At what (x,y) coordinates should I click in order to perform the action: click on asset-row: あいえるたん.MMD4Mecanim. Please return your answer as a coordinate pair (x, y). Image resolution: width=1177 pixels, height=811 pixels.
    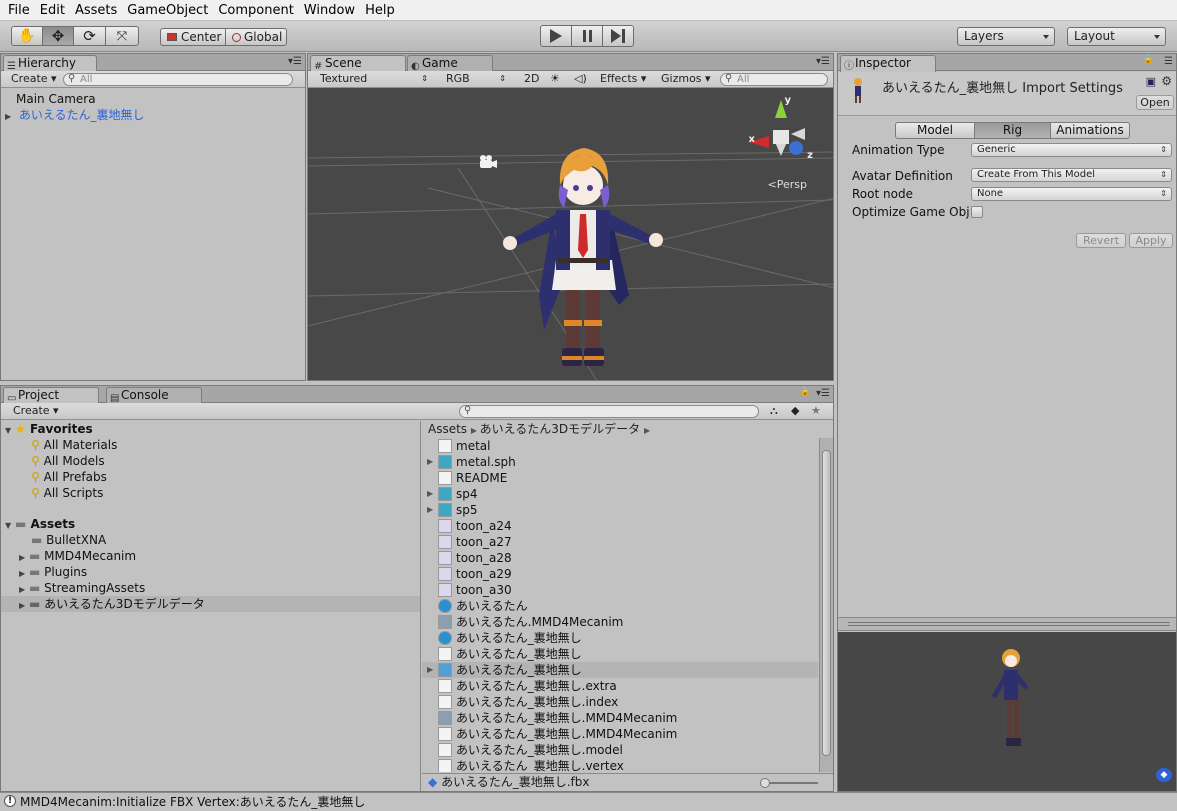
    Looking at the image, I should click on (620, 622).